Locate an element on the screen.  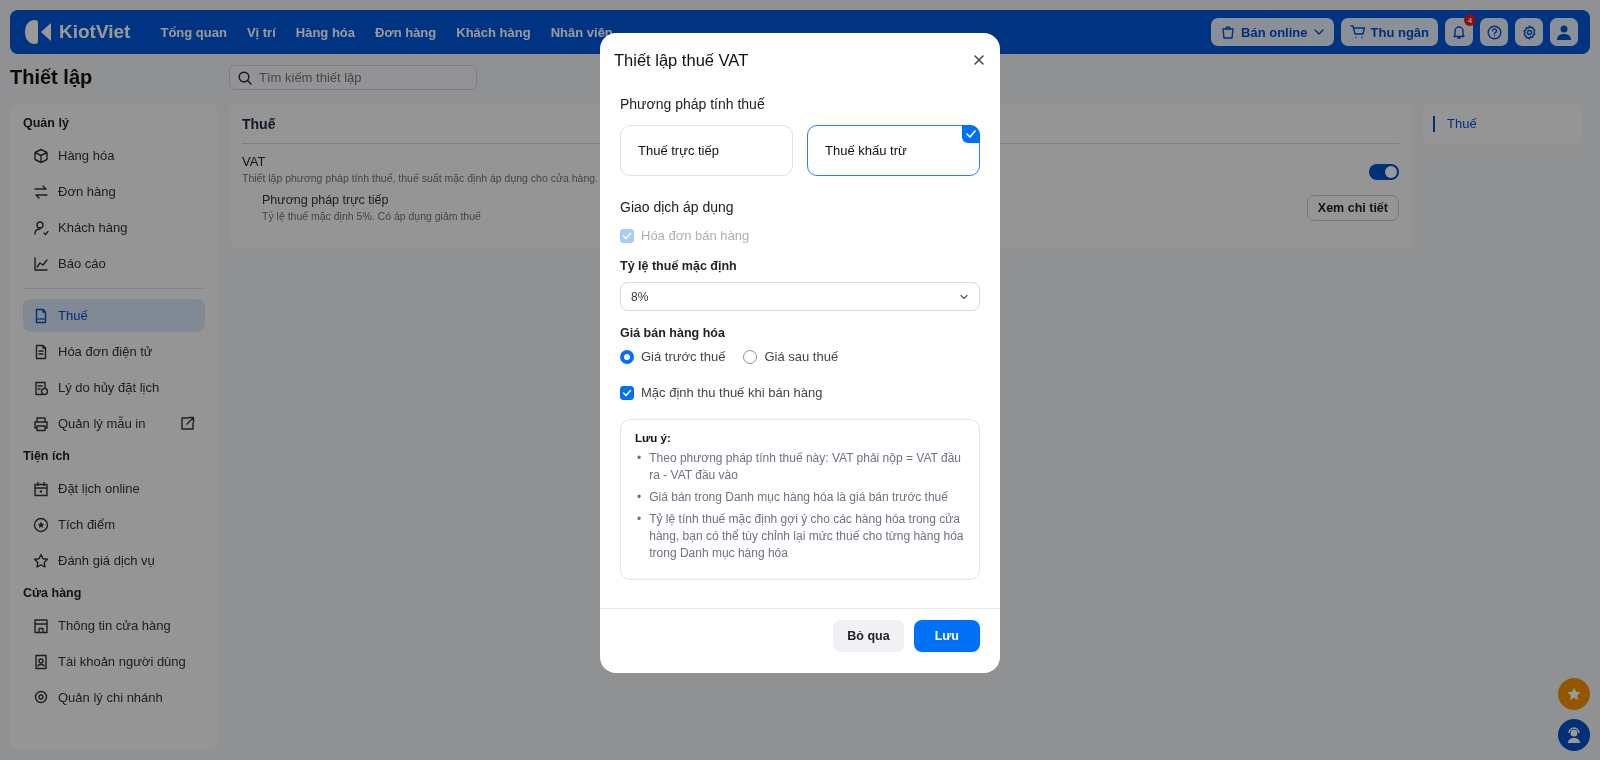
chart-icon is located at coordinates (41, 263).